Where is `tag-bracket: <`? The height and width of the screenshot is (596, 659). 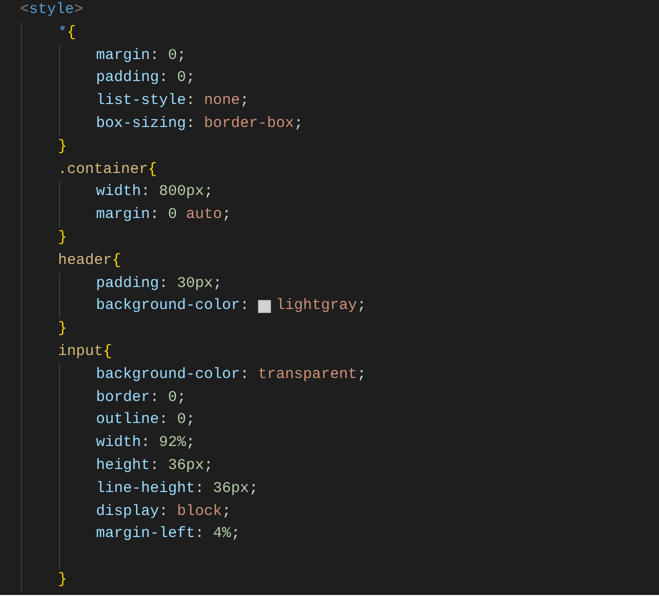 tag-bracket: < is located at coordinates (25, 10).